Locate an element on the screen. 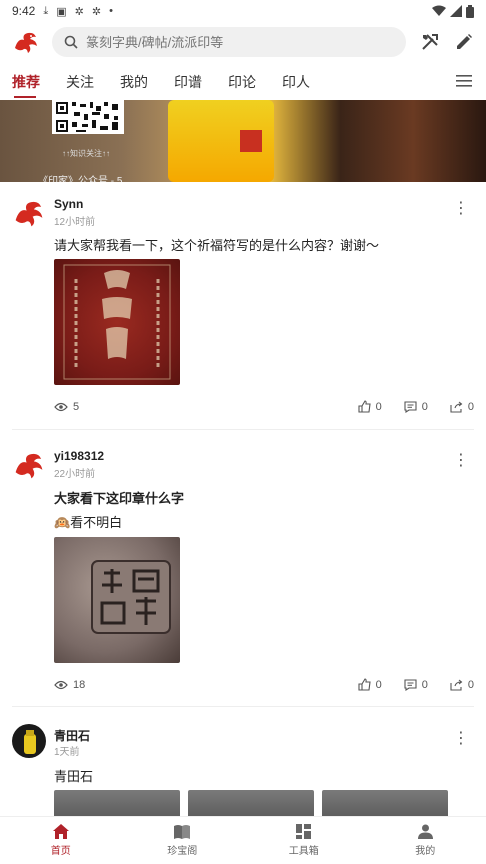  post-title: 请大家帮我看一下，这个祈福符写的是什么内容？谢谢～ is located at coordinates (216, 244).